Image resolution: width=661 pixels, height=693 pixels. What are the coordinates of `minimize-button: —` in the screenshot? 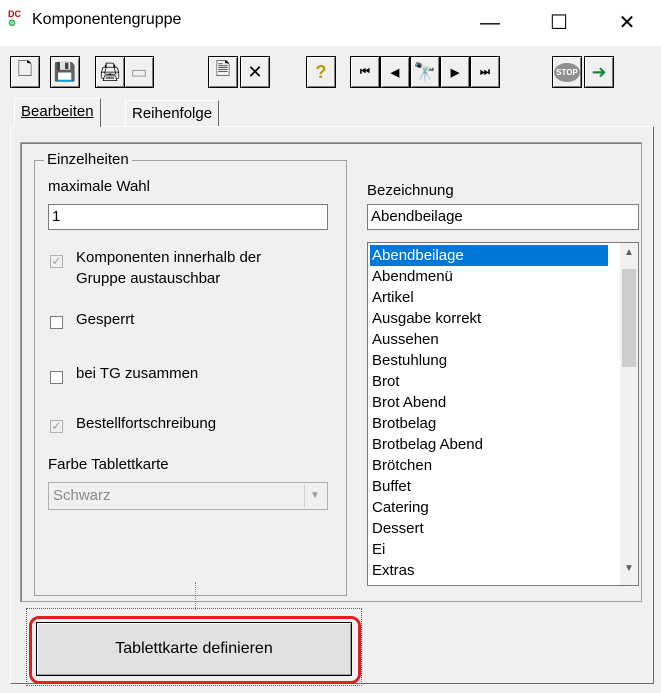 It's located at (490, 23).